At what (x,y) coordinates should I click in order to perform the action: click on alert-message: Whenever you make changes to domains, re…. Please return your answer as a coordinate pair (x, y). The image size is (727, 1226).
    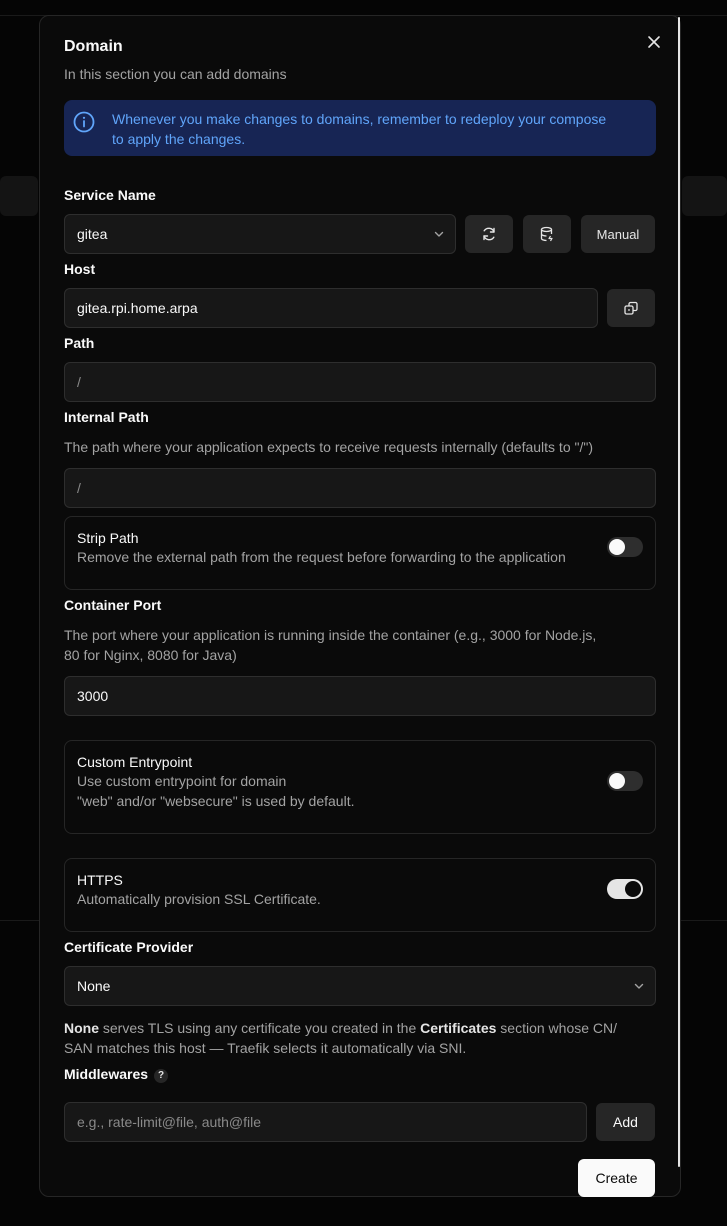
    Looking at the image, I should click on (359, 129).